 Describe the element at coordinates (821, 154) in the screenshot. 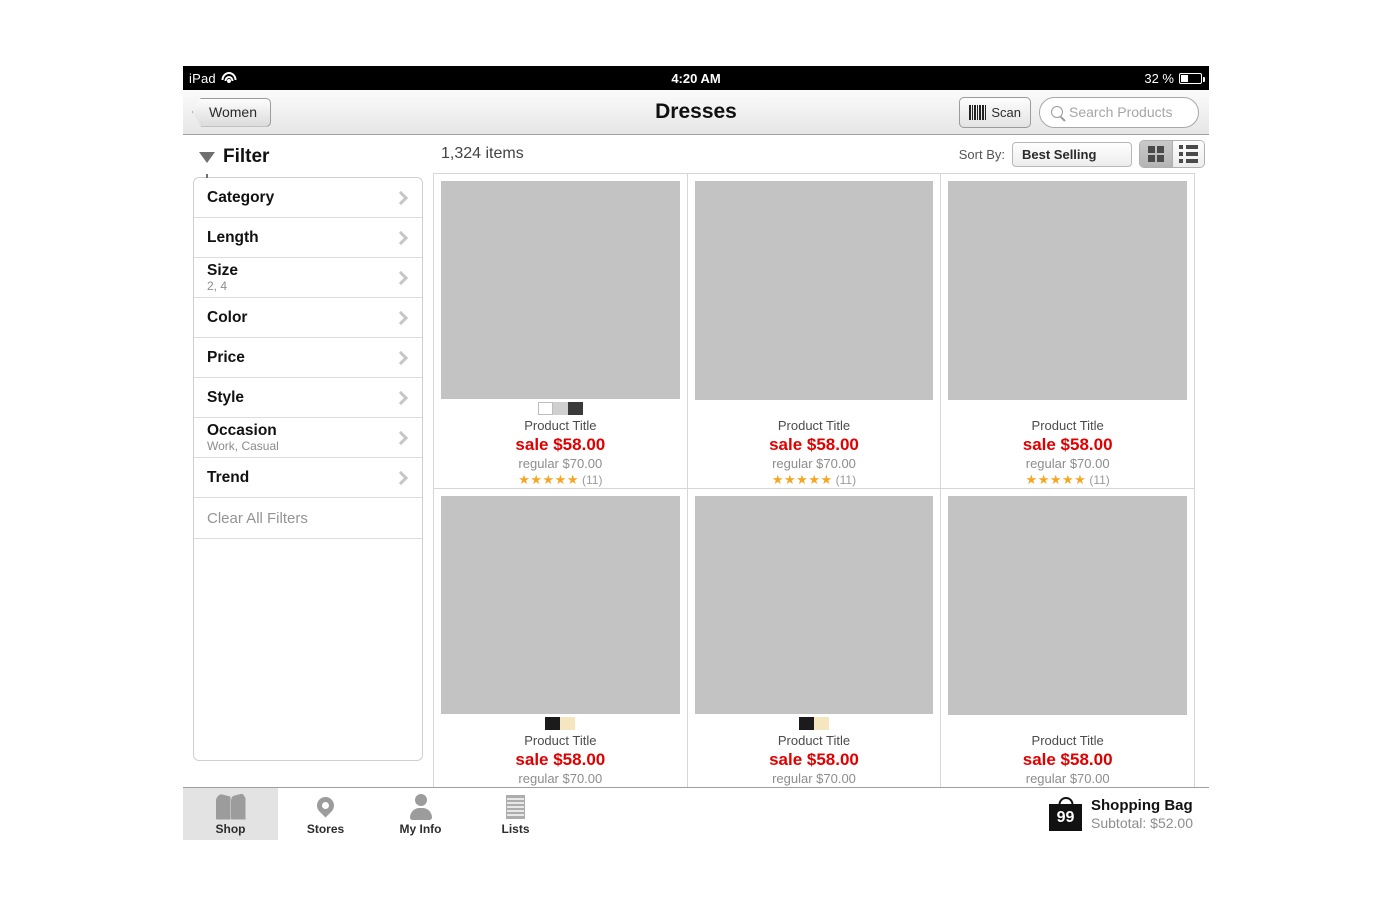

I see `sort-bar: 1,324 items Sort By: Best Selling` at that location.